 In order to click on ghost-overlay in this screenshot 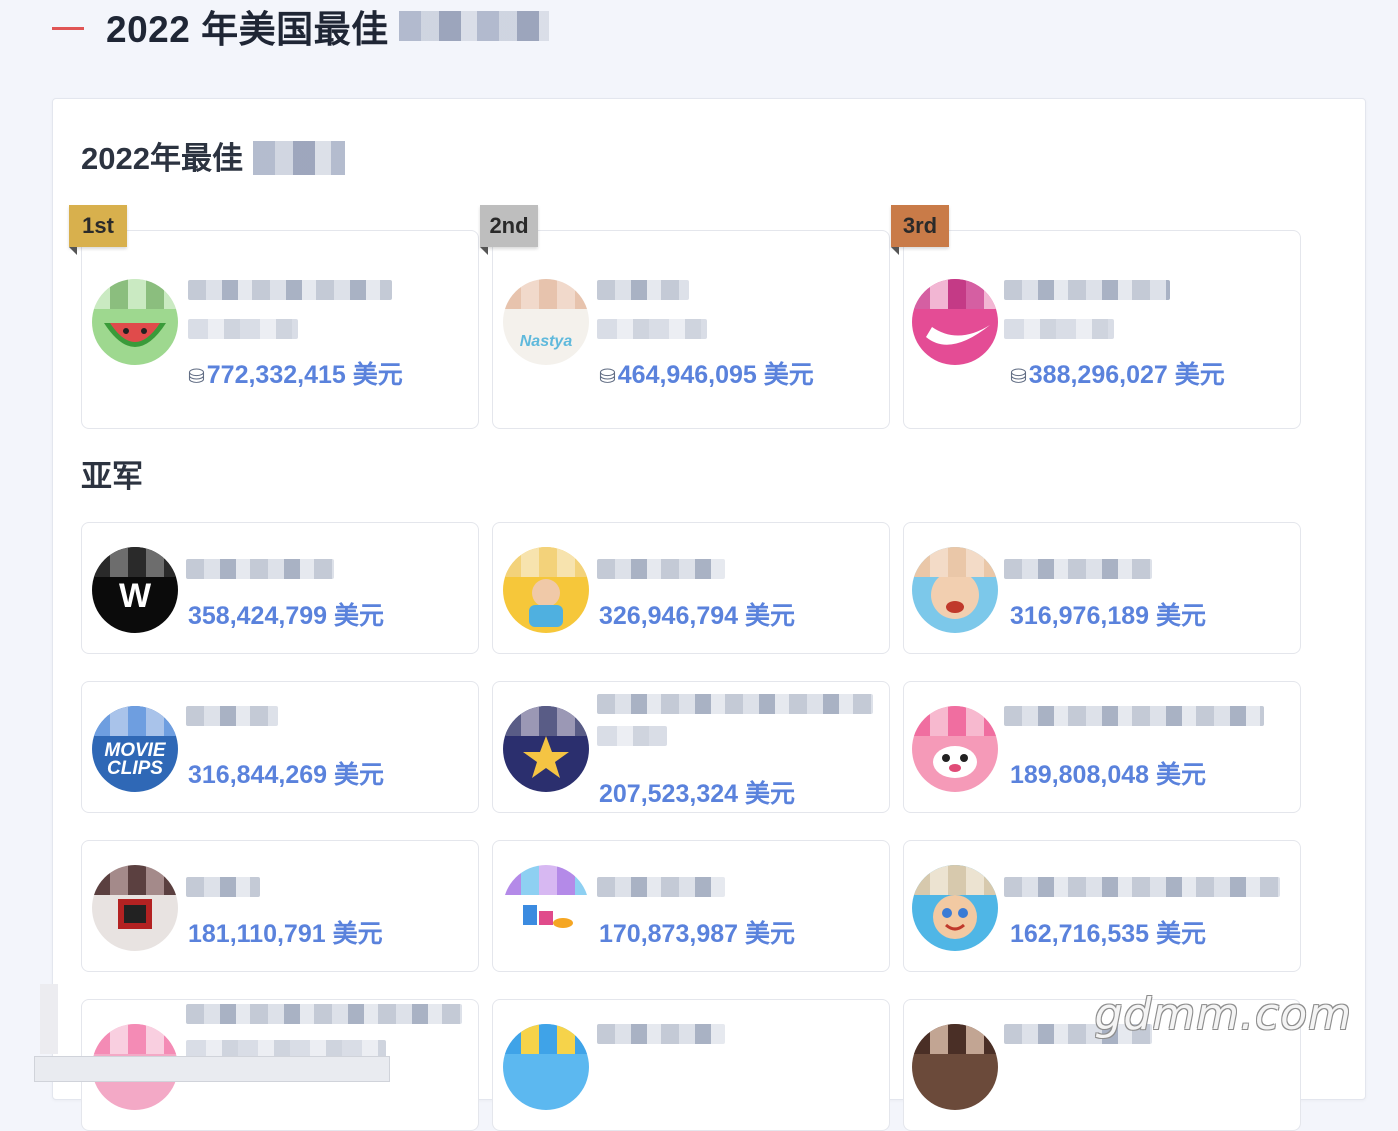, I will do `click(49, 1019)`.